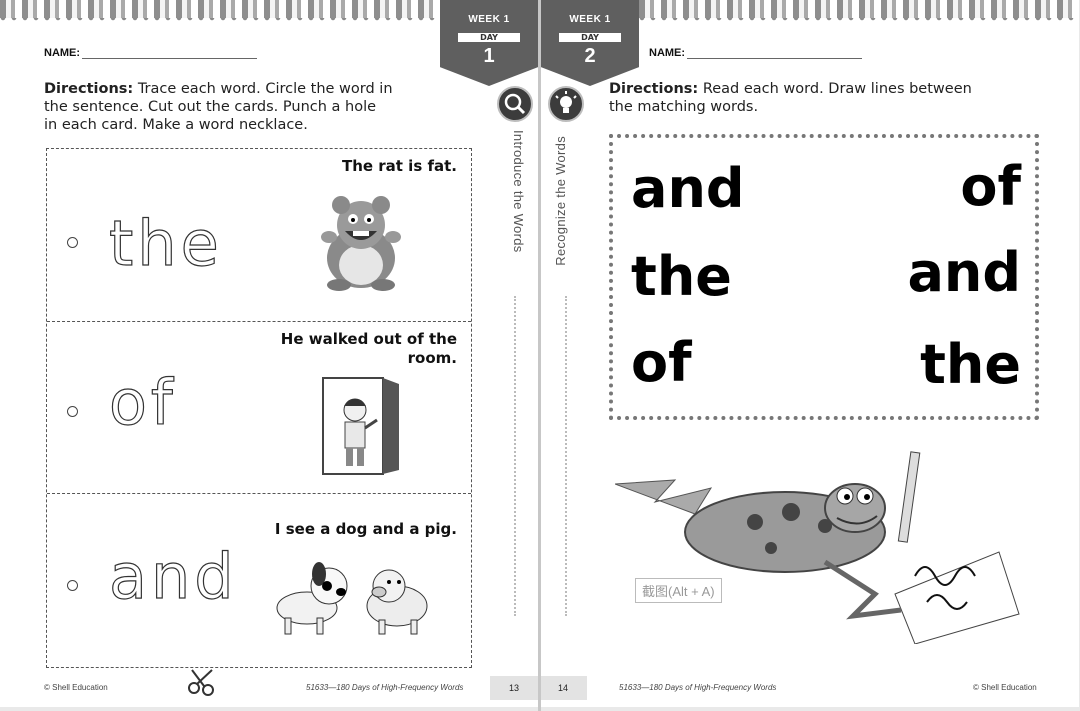 This screenshot has width=1080, height=711. Describe the element at coordinates (566, 104) in the screenshot. I see `lightbulb-icon` at that location.